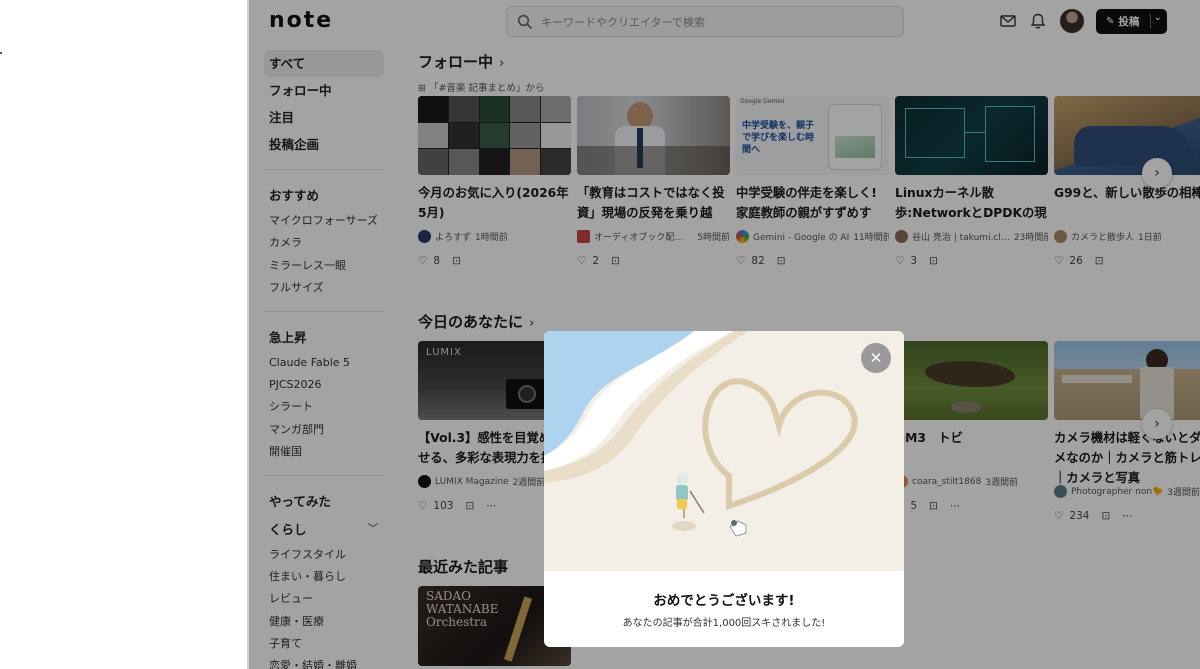 The image size is (1200, 669). Describe the element at coordinates (724, 451) in the screenshot. I see `beach-heart-illustration` at that location.